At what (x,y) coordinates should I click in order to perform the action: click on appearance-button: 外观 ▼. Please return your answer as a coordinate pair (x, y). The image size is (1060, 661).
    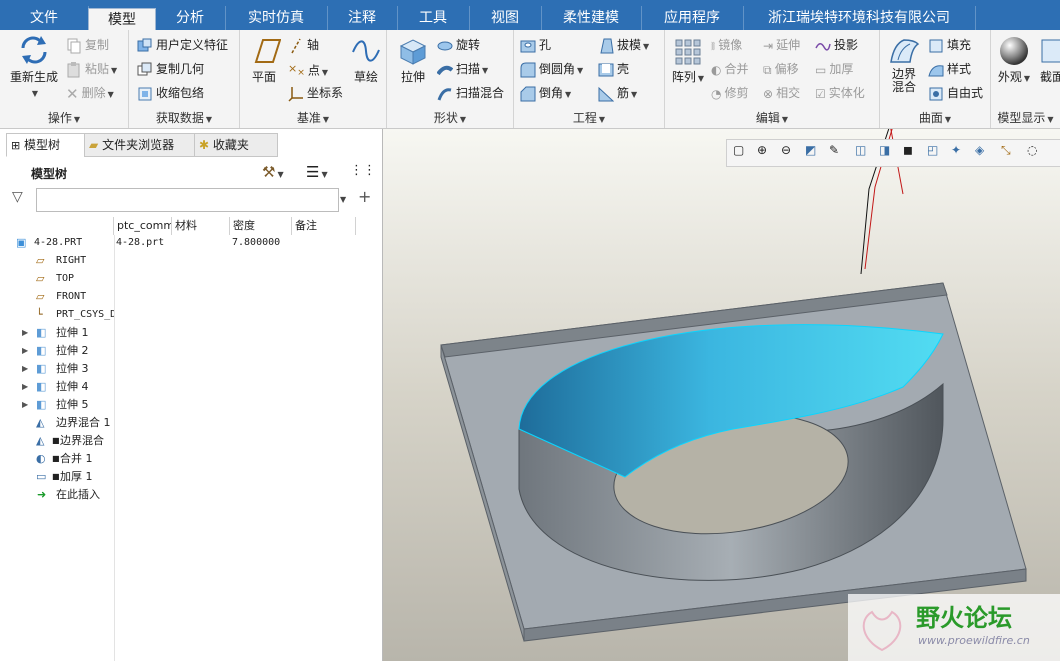
    Looking at the image, I should click on (1014, 60).